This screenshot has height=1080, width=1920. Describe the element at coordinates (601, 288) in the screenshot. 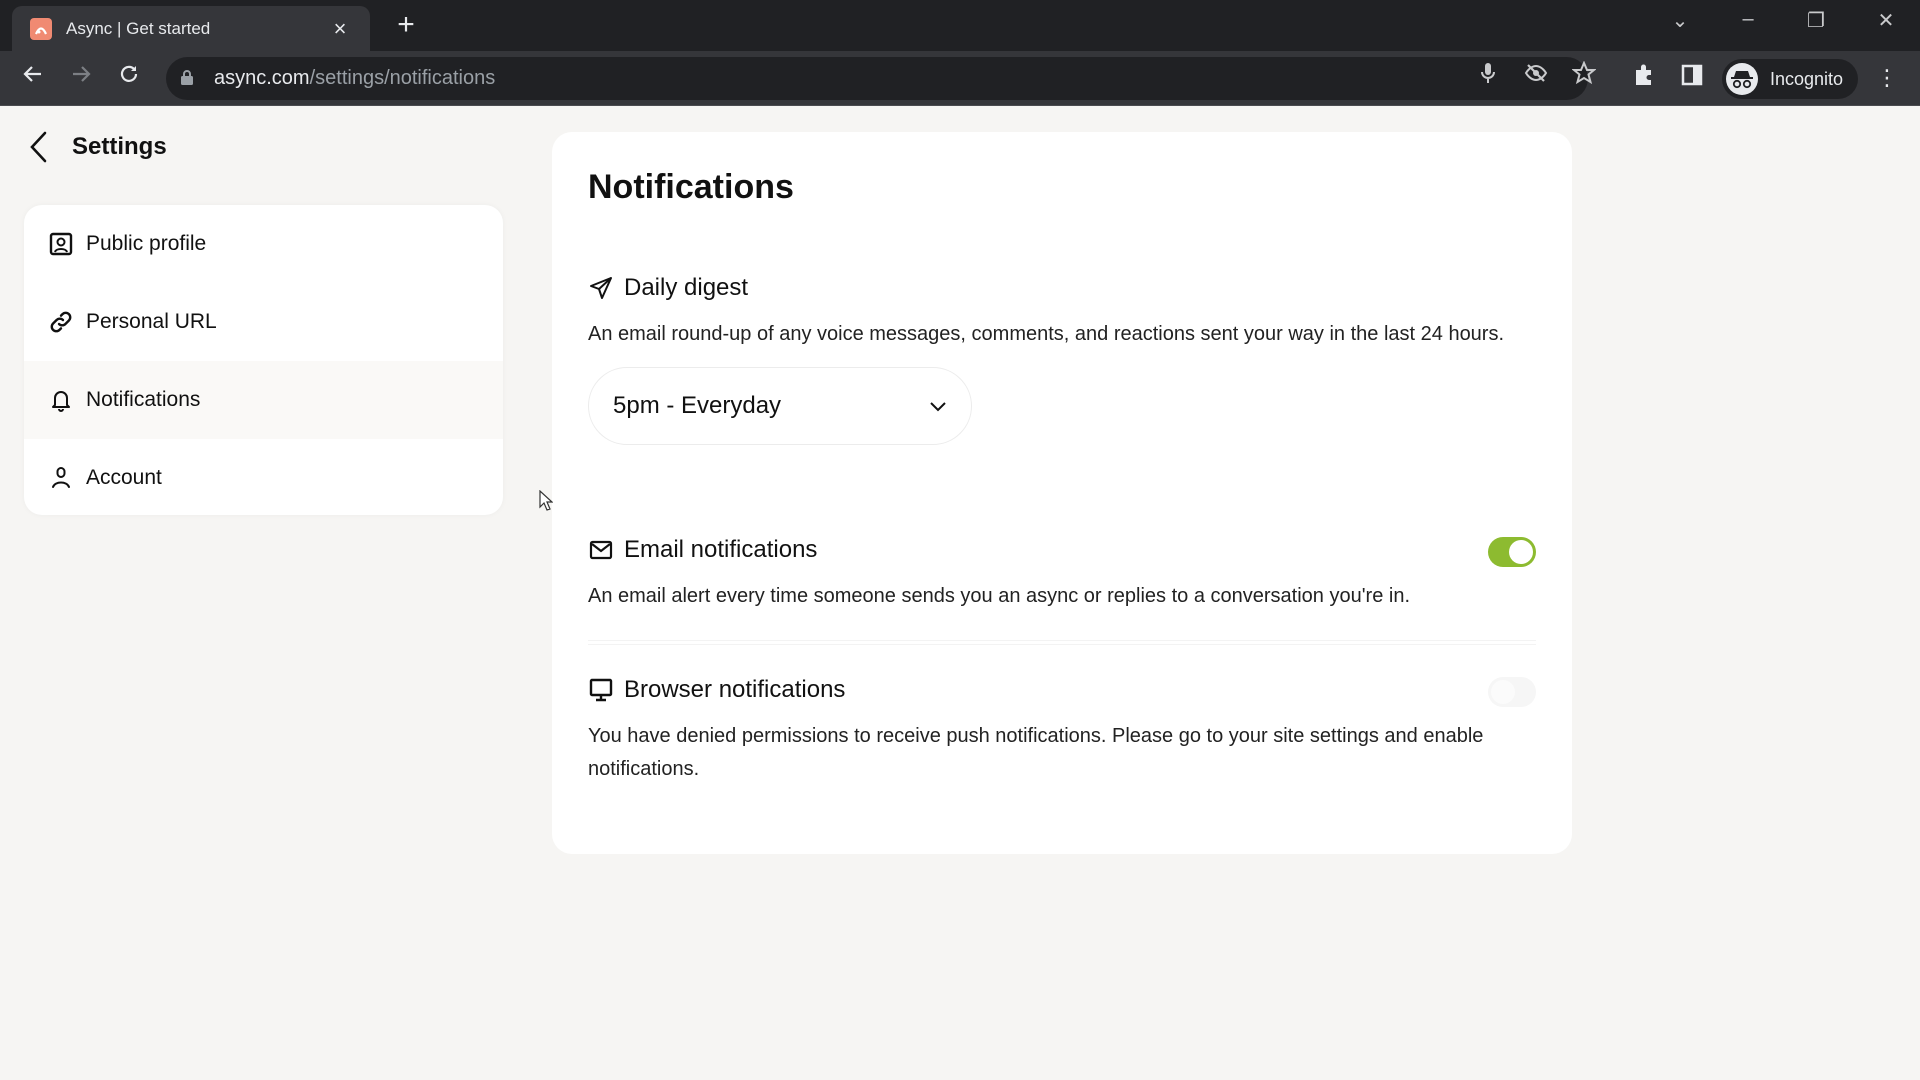

I see `send-icon` at that location.